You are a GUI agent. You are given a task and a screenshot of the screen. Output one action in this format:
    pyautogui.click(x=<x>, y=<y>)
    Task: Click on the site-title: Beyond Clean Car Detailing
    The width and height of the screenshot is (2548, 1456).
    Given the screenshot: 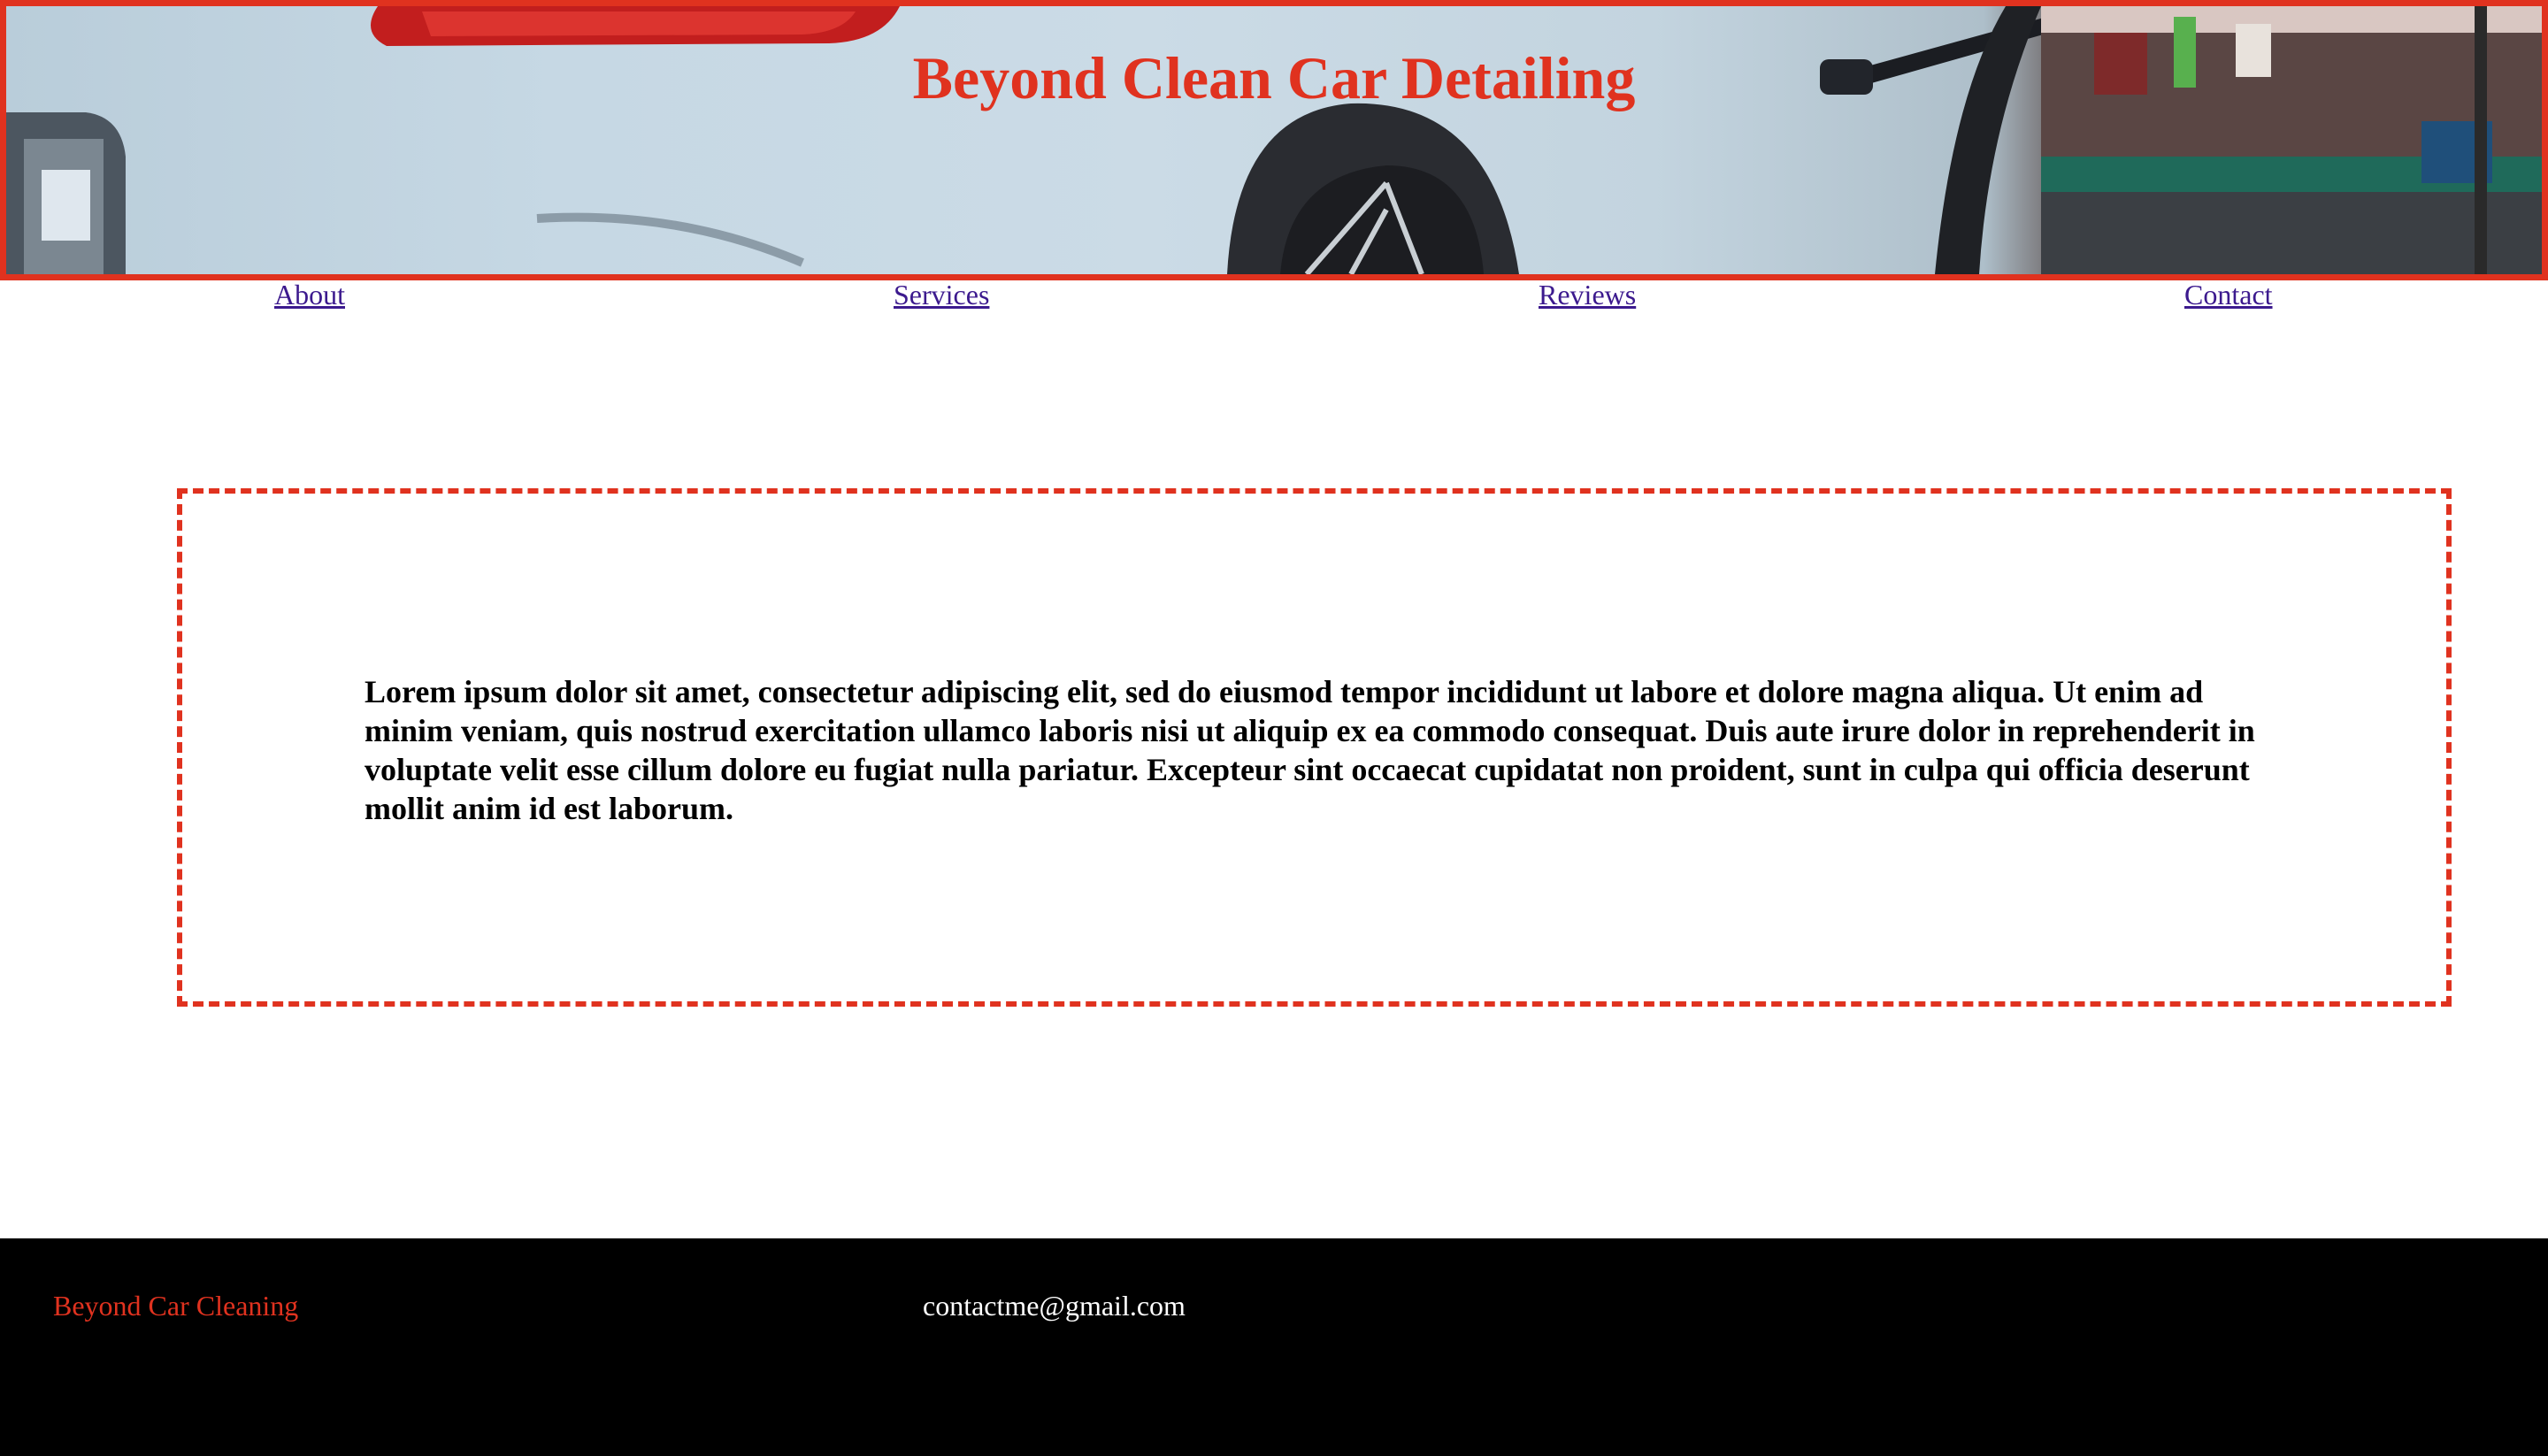 What is the action you would take?
    pyautogui.click(x=1274, y=77)
    